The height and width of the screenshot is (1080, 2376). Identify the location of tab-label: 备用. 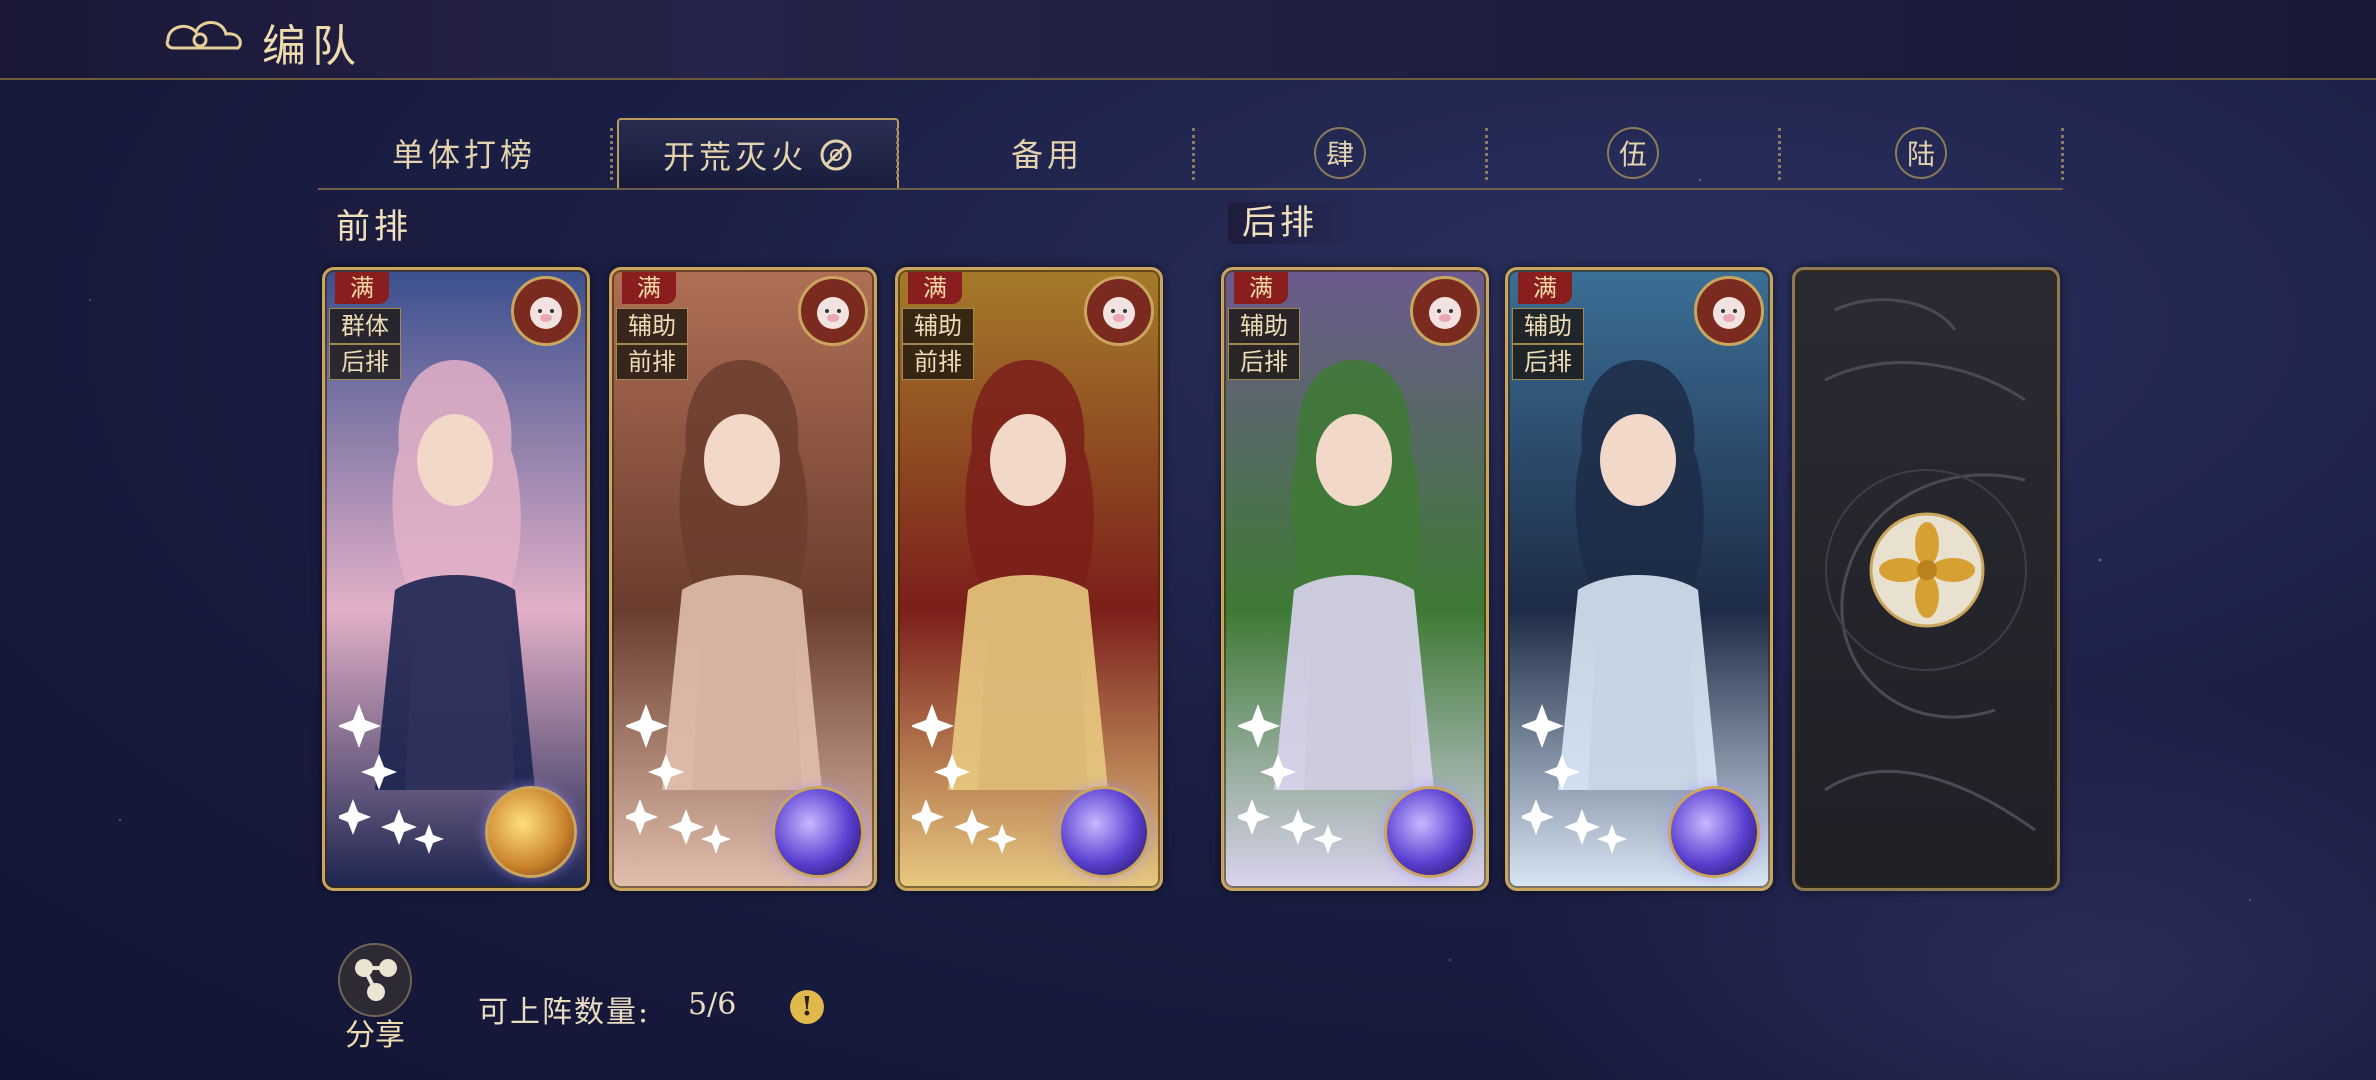
(1046, 155).